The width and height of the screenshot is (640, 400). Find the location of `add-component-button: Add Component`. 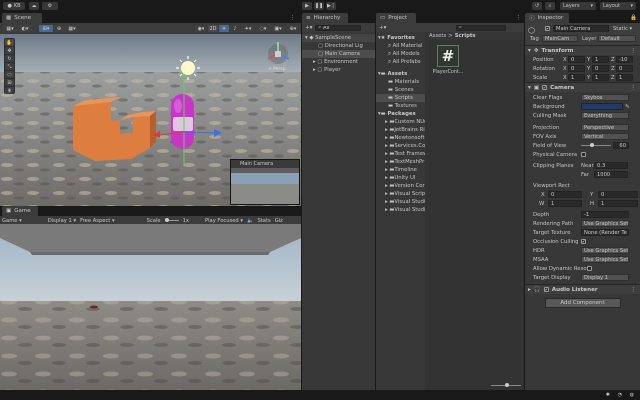

add-component-button: Add Component is located at coordinates (582, 303).